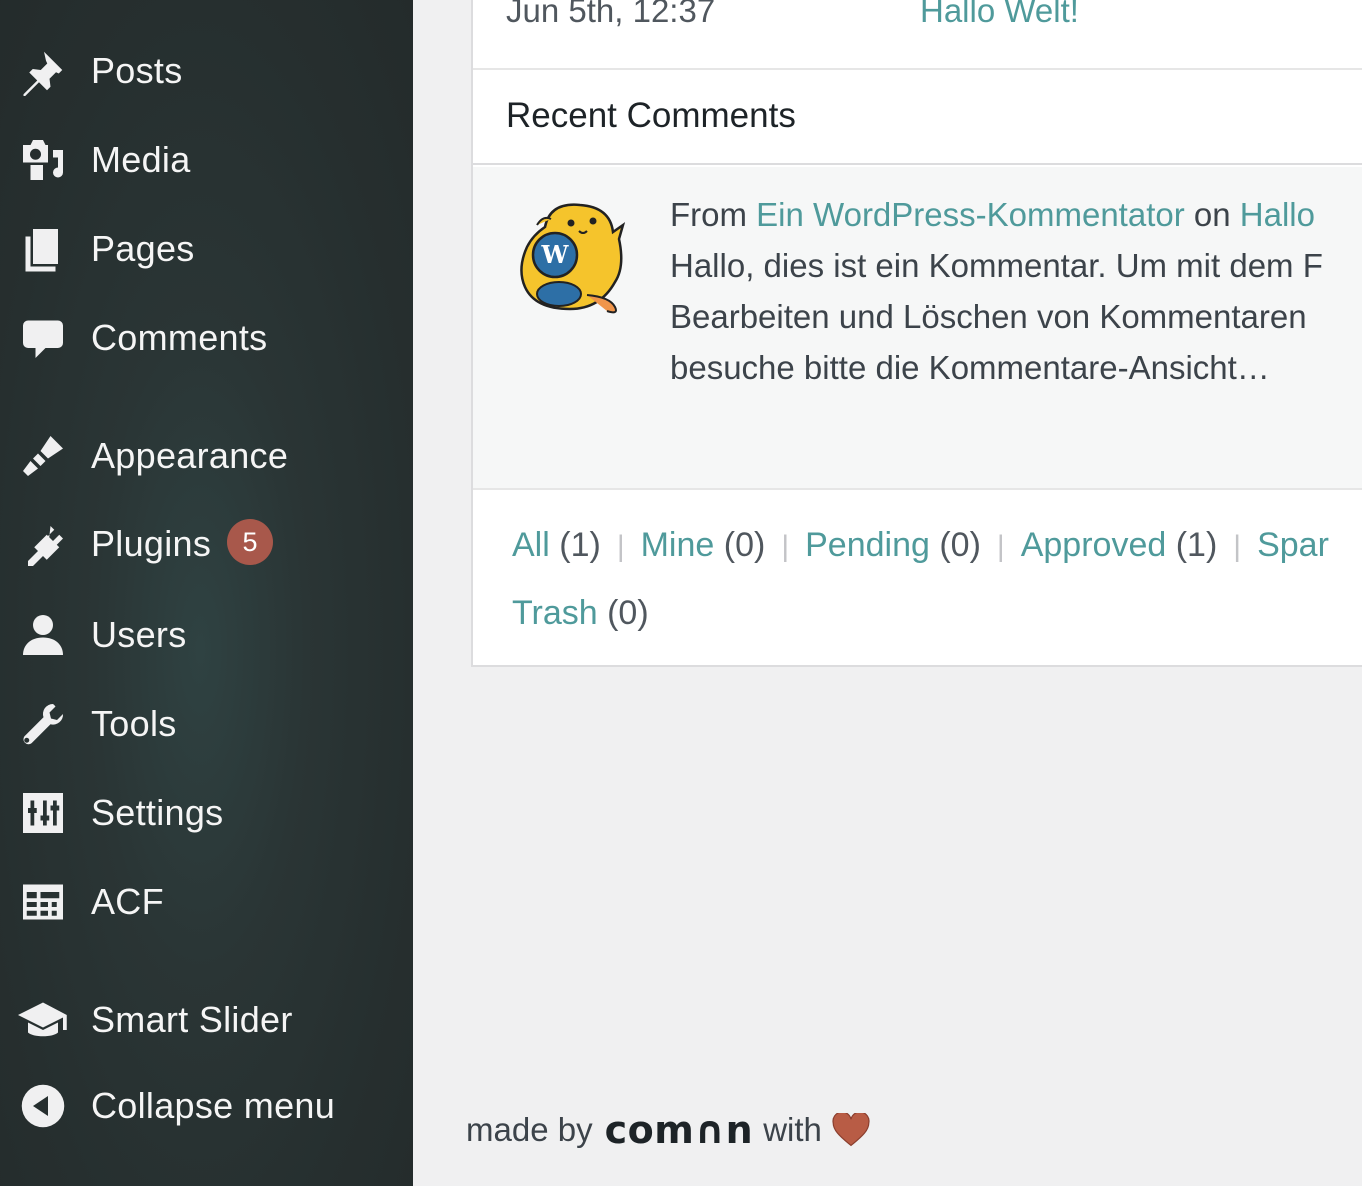 Image resolution: width=1362 pixels, height=1186 pixels. Describe the element at coordinates (206, 249) in the screenshot. I see `sidebar-item-pages: Pages` at that location.